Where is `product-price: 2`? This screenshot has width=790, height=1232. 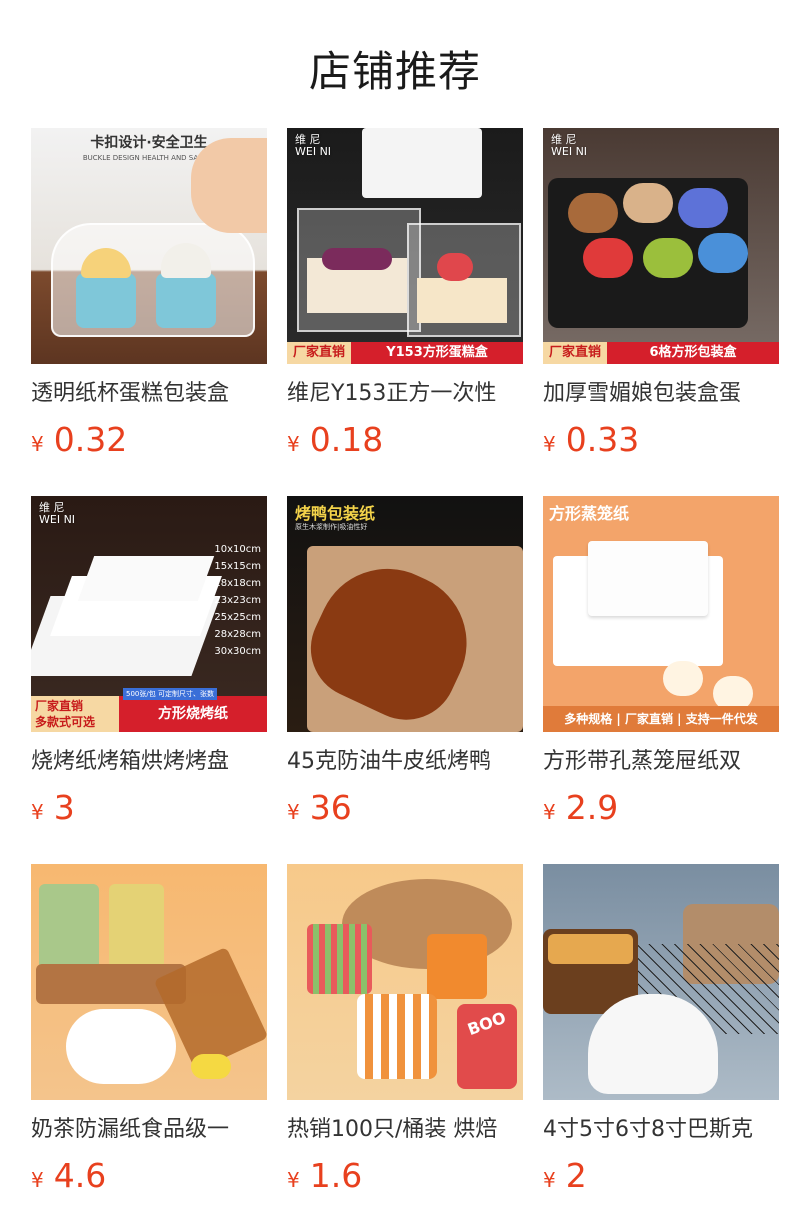 product-price: 2 is located at coordinates (576, 1175).